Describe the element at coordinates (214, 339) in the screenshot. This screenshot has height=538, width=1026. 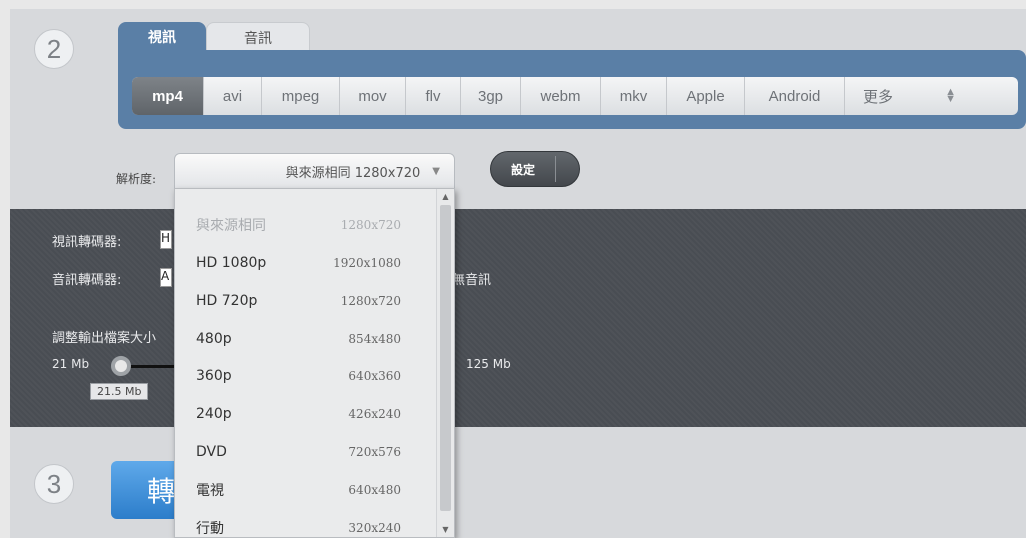
I see `resolution-option-name: 480p` at that location.